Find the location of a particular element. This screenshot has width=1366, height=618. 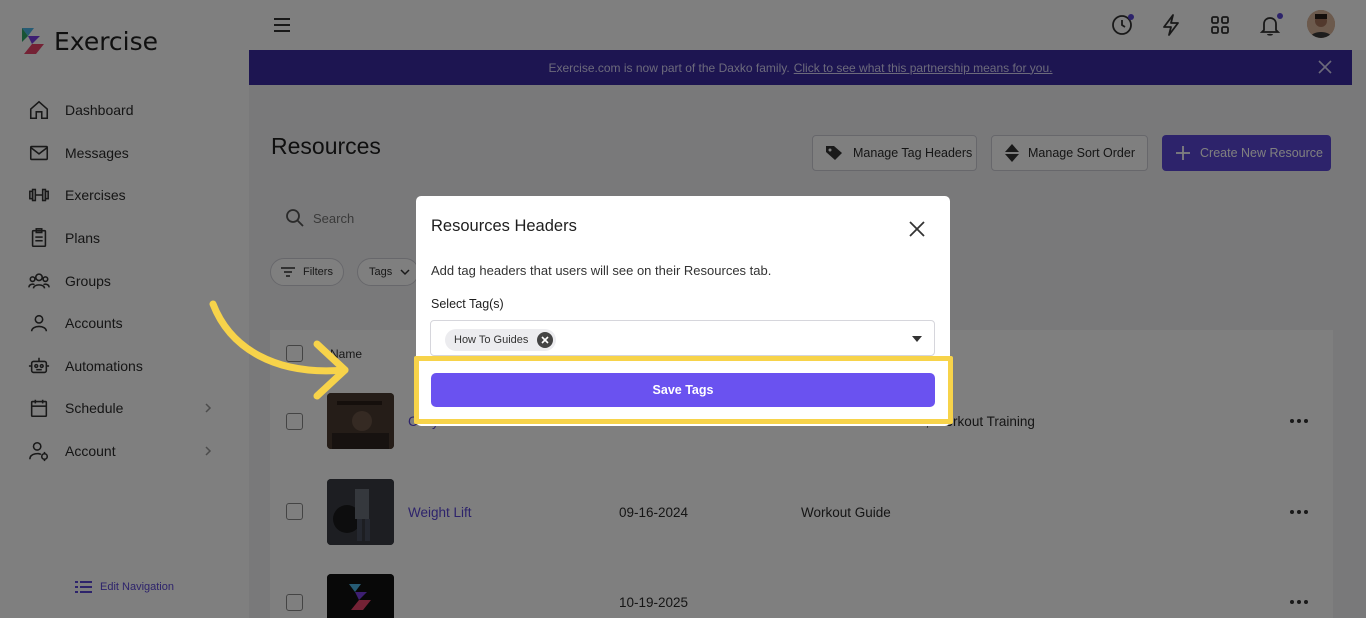

remove-tag-icon is located at coordinates (545, 340).